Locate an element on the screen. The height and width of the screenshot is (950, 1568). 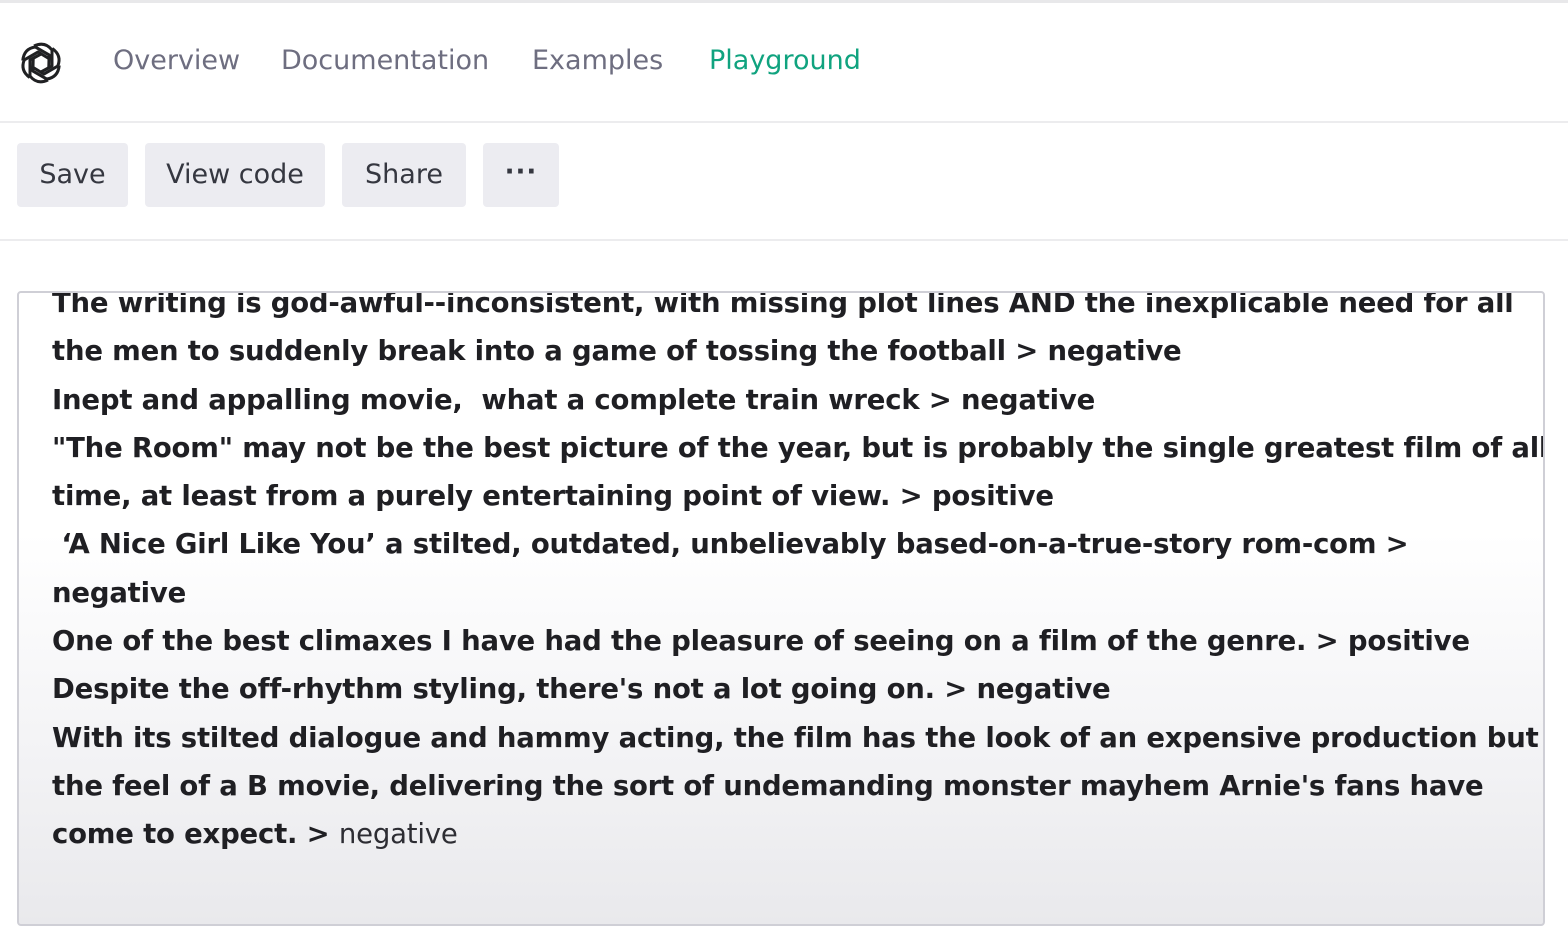
toolbar: Save View code Share ··· is located at coordinates (784, 182).